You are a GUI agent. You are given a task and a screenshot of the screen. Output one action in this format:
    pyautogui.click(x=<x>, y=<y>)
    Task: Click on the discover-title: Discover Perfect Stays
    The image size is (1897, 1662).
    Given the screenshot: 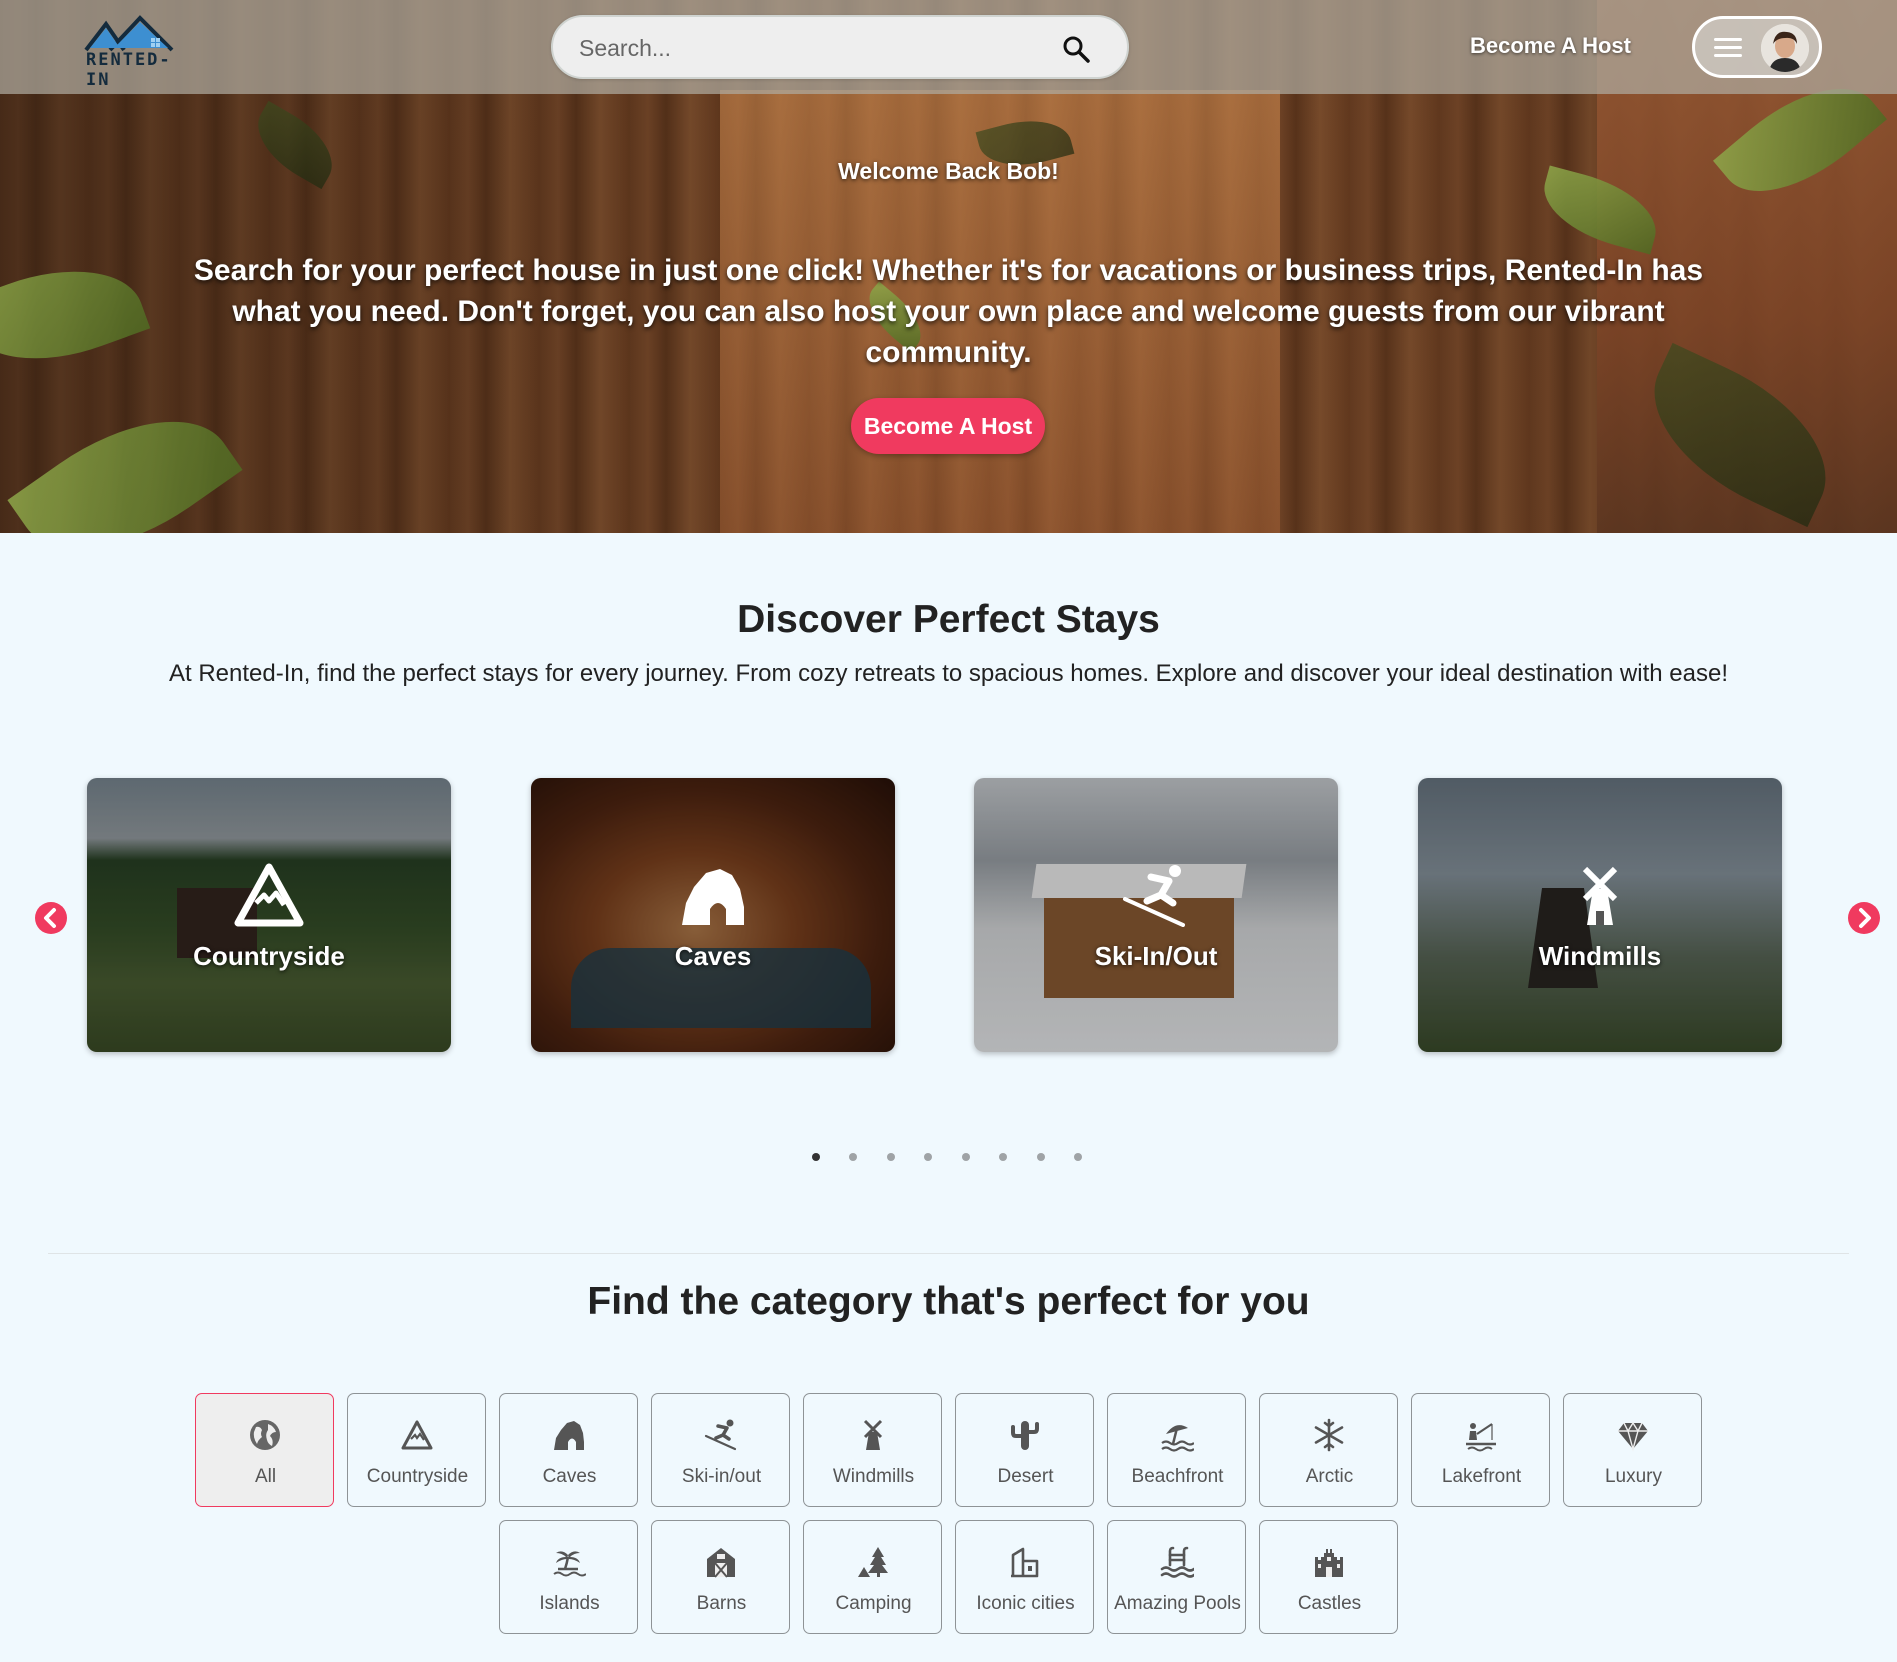 What is the action you would take?
    pyautogui.click(x=948, y=619)
    